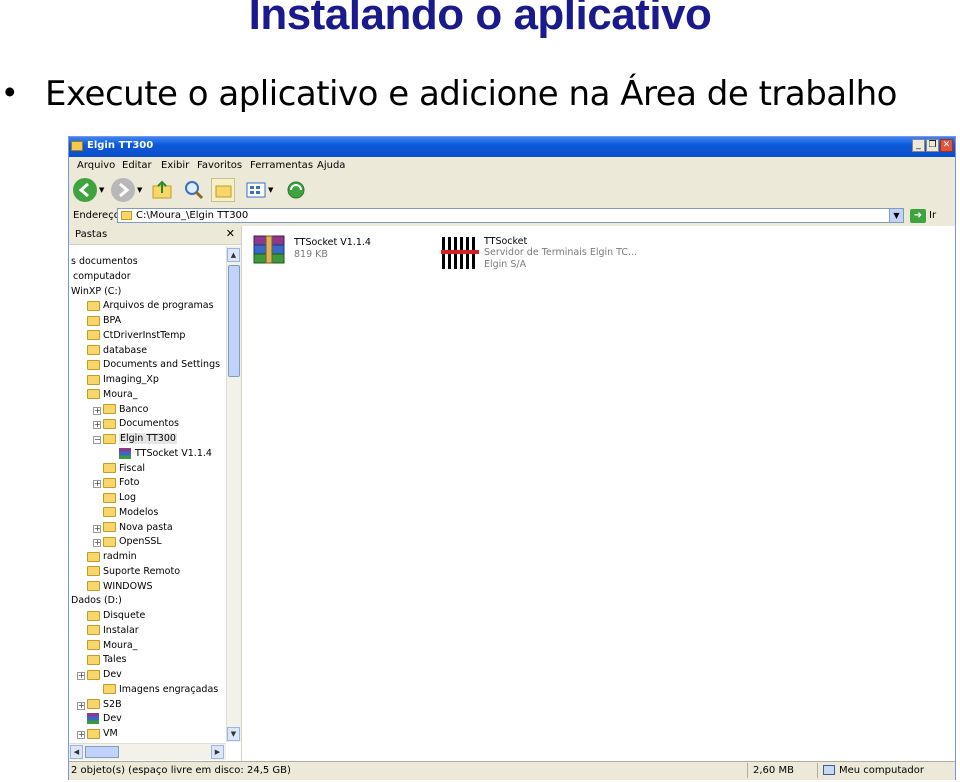  Describe the element at coordinates (223, 190) in the screenshot. I see `folders-icon` at that location.